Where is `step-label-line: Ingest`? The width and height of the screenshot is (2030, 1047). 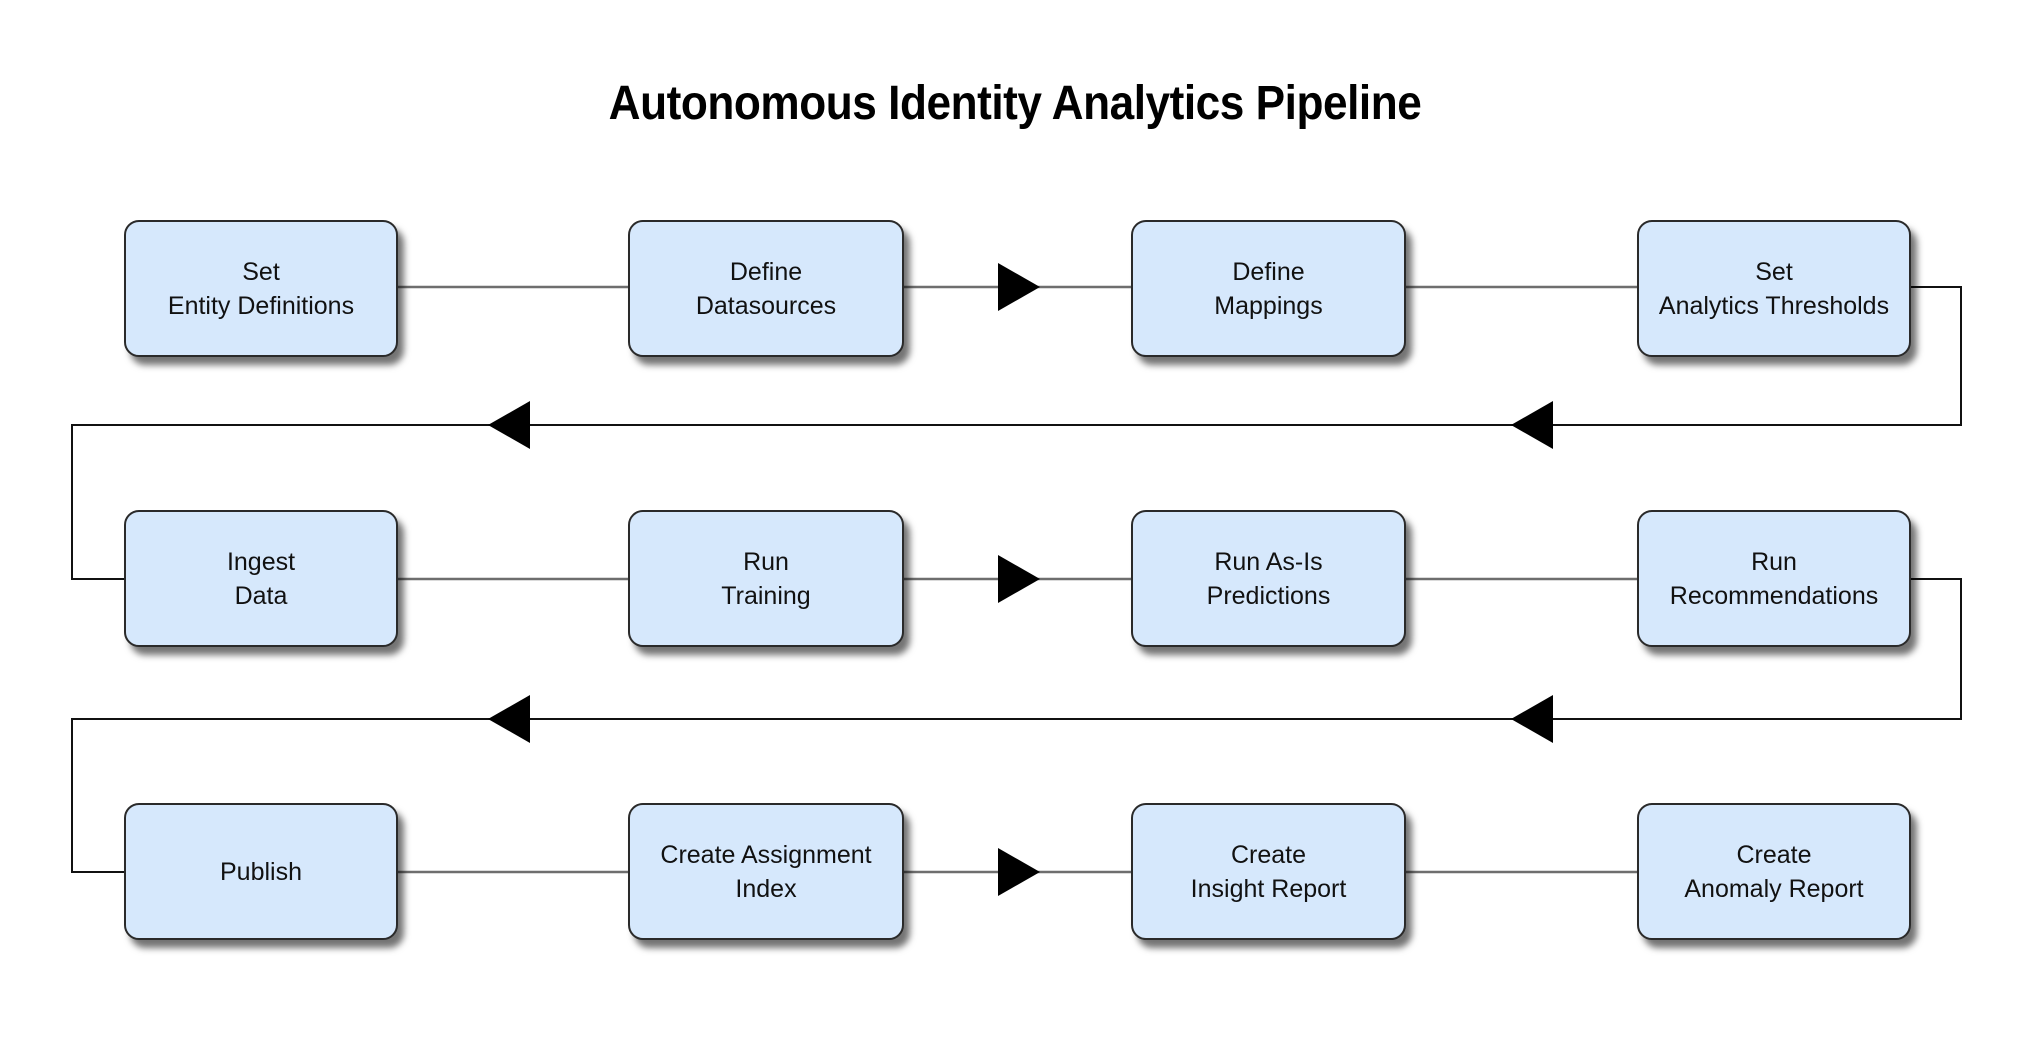 step-label-line: Ingest is located at coordinates (261, 561).